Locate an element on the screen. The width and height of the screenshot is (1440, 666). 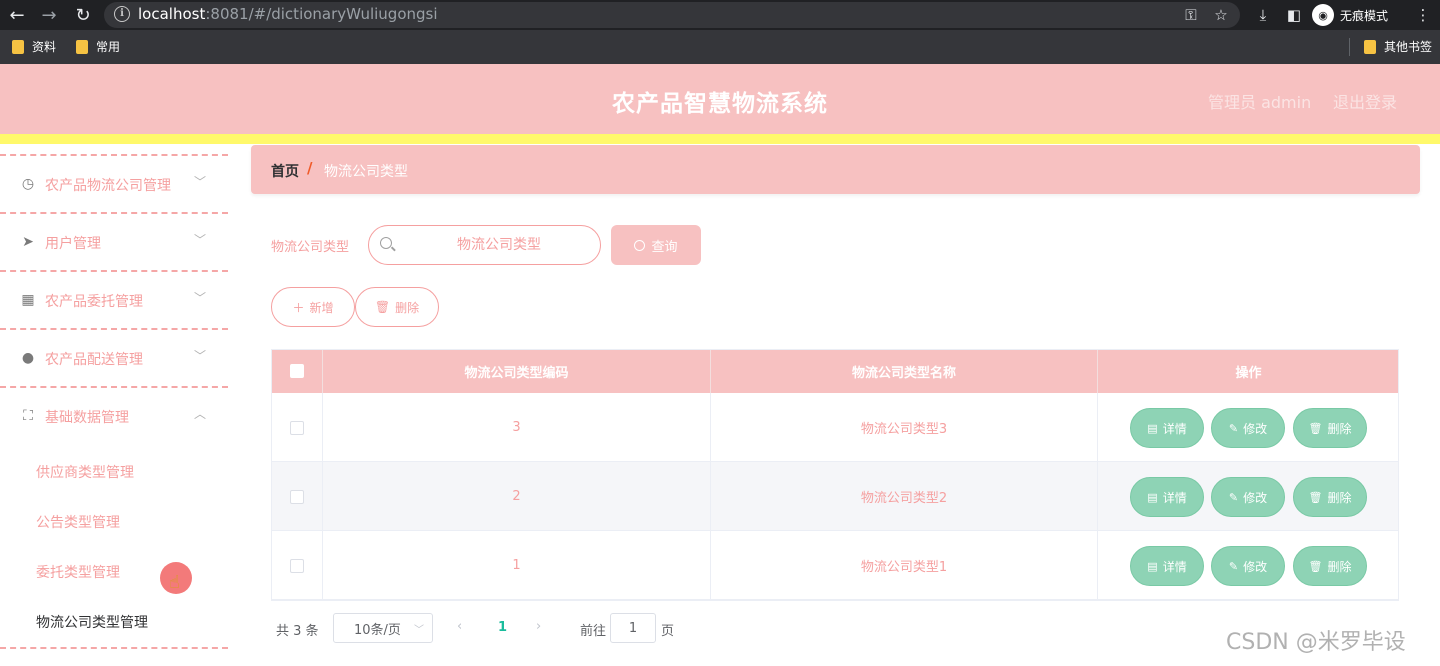
clock-icon: ◷ is located at coordinates (28, 184).